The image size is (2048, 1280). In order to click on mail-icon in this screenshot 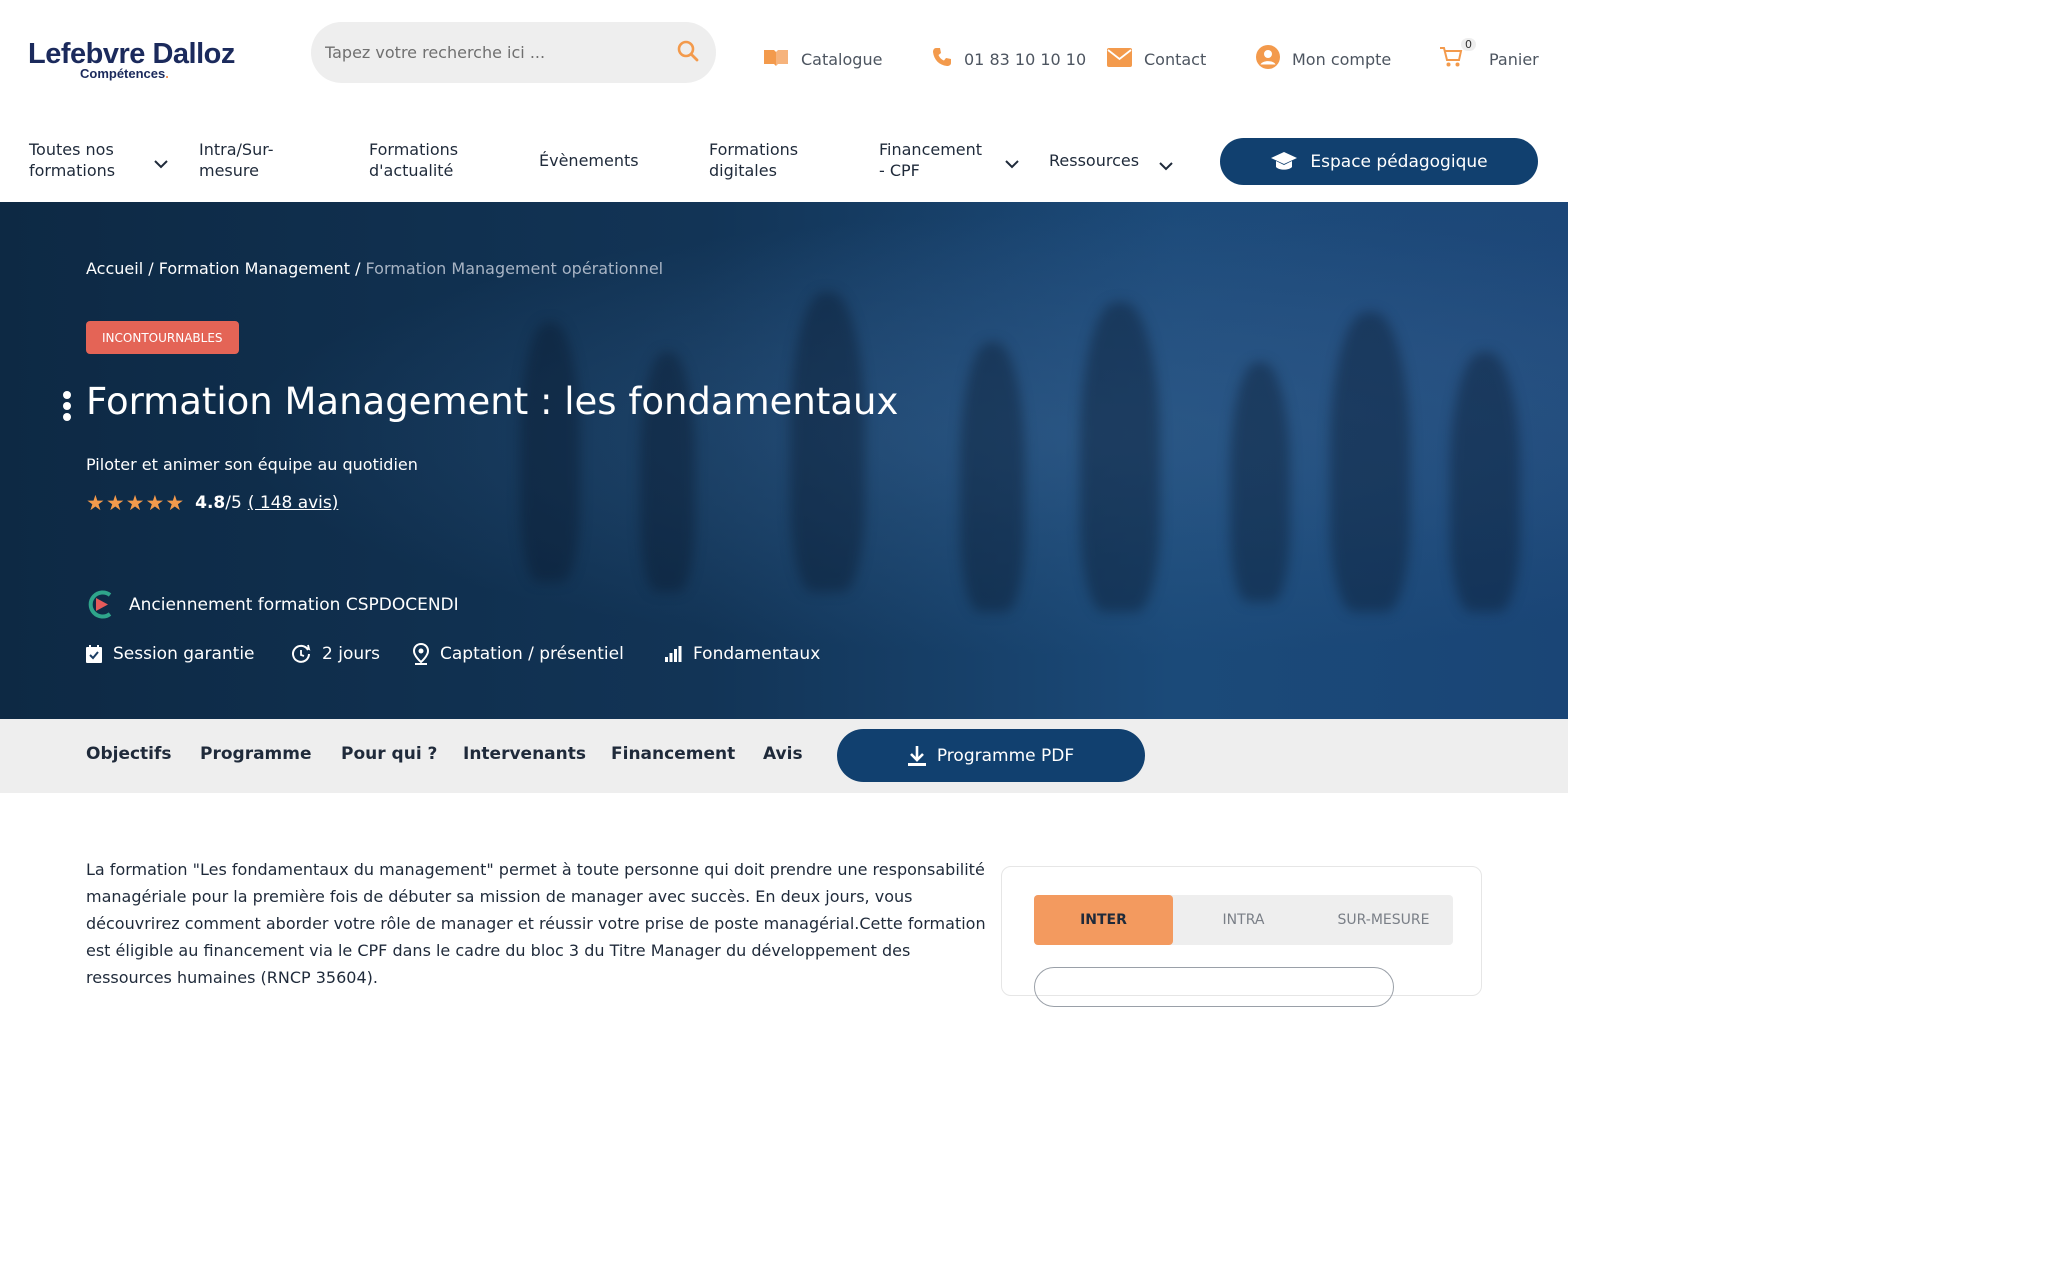, I will do `click(1119, 59)`.